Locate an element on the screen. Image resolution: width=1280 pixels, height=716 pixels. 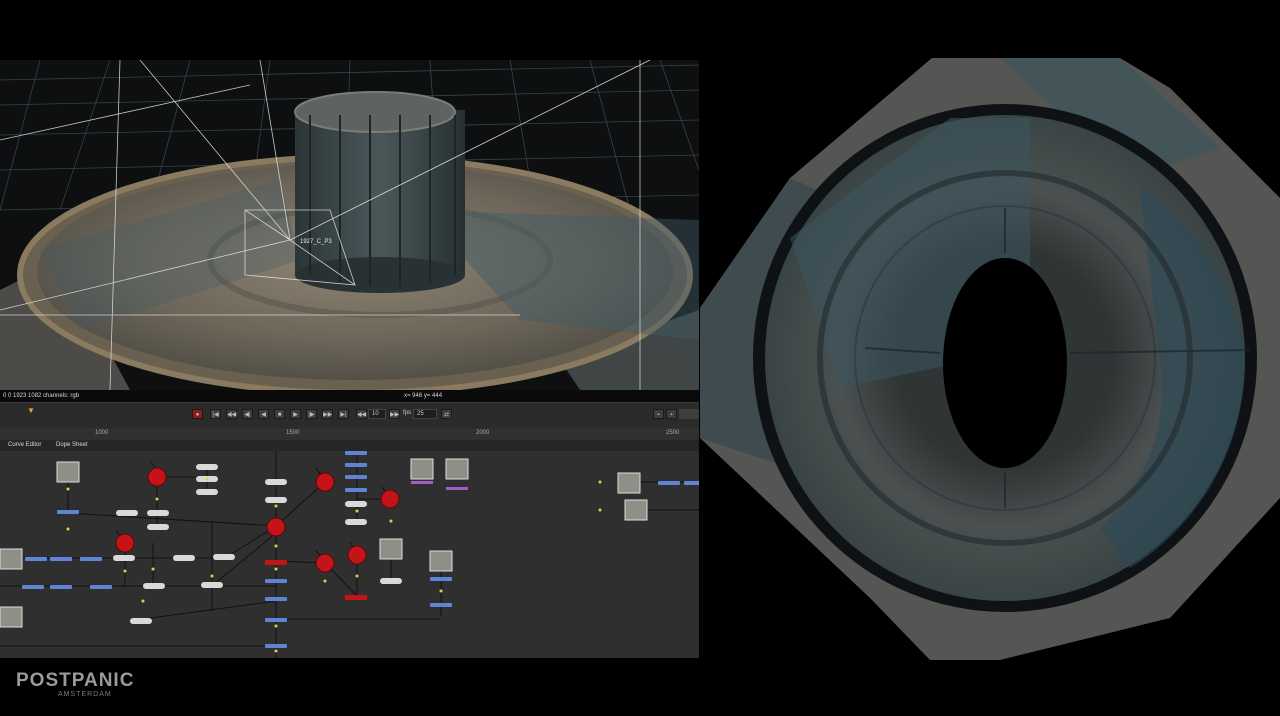
loop-toggle-button: ⇄ is located at coordinates (446, 414).